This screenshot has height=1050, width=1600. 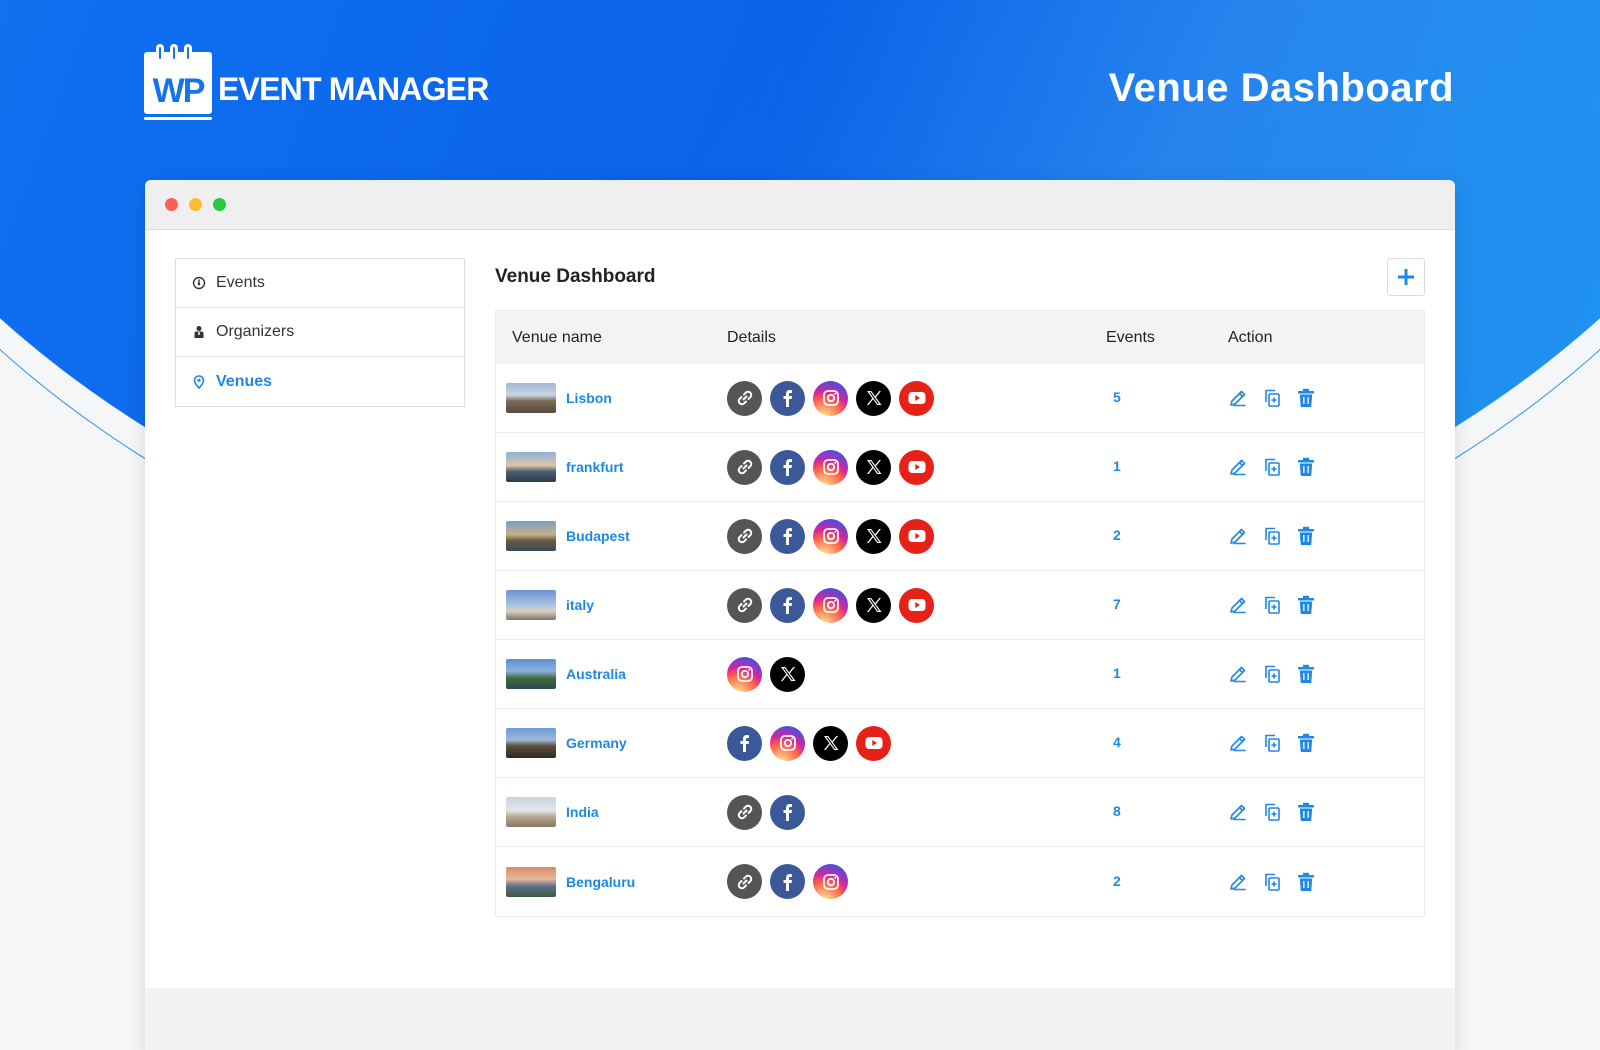 I want to click on delete-icon, so click(x=1306, y=812).